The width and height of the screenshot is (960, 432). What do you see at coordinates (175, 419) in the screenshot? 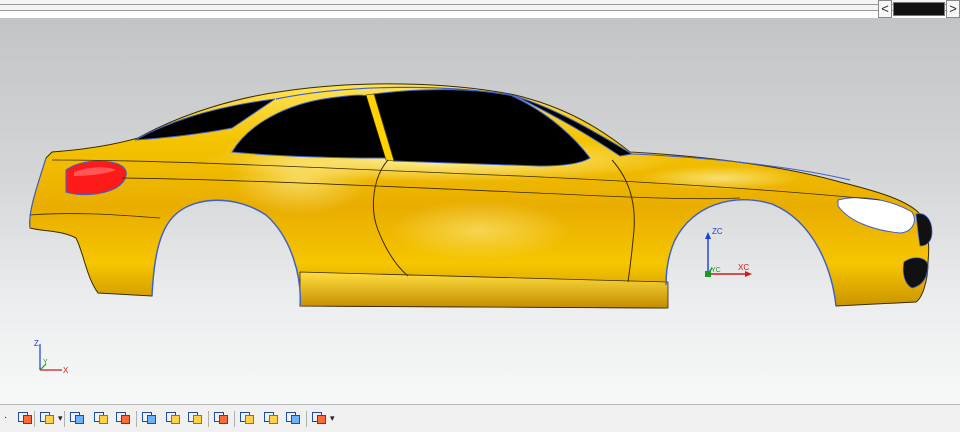
I see `pattern-component-icon-fill` at bounding box center [175, 419].